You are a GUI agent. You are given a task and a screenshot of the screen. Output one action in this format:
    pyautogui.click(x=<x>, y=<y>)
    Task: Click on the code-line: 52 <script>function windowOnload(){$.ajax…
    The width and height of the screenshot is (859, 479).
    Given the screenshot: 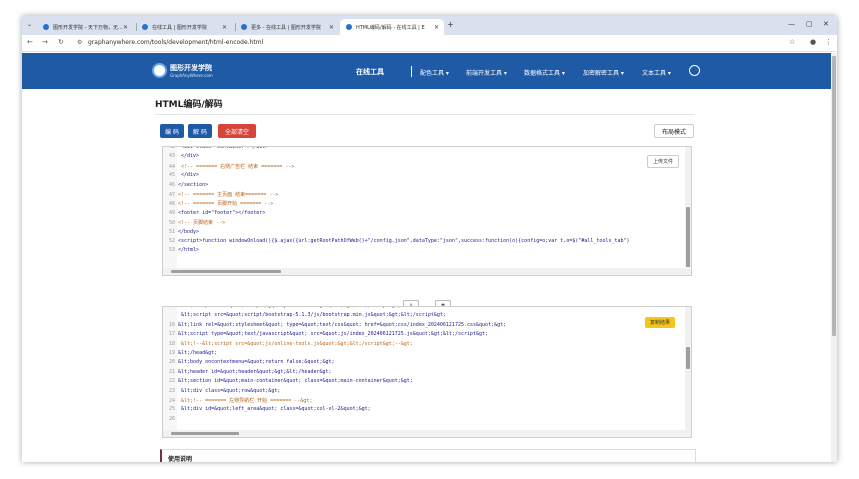 What is the action you would take?
    pyautogui.click(x=397, y=242)
    